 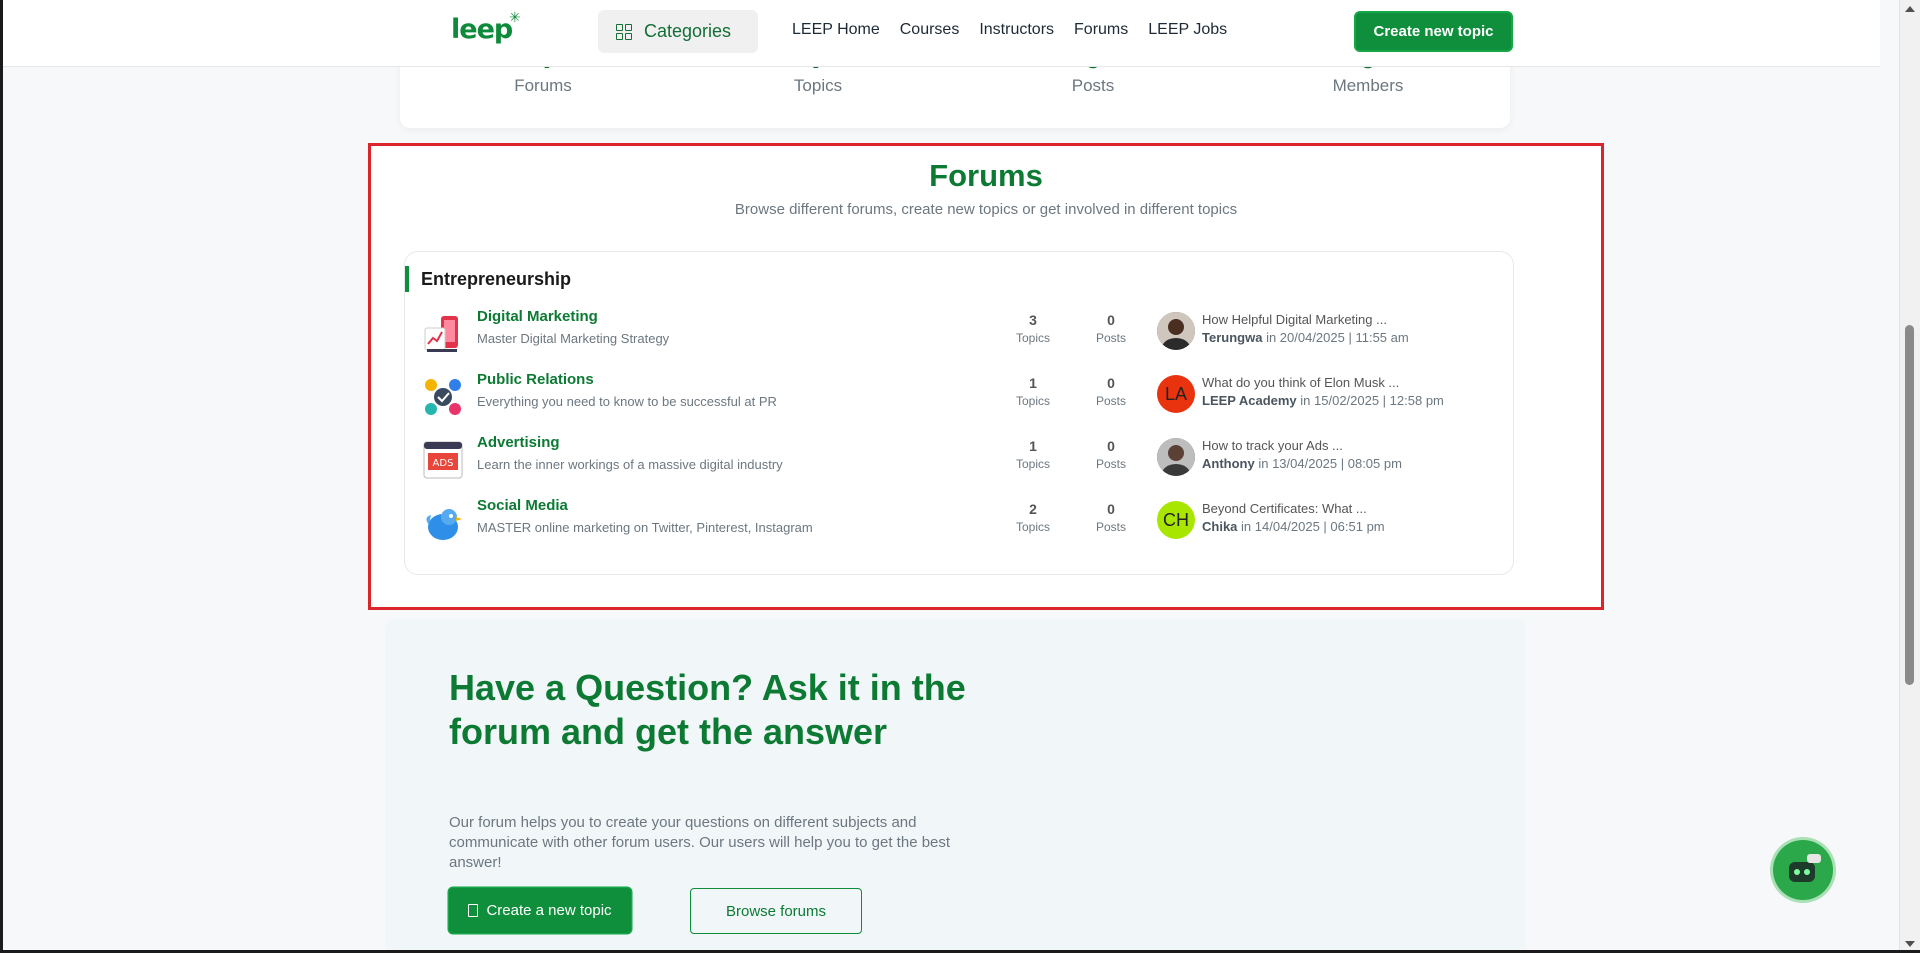 I want to click on last-author: LEEP Academy, so click(x=1249, y=400).